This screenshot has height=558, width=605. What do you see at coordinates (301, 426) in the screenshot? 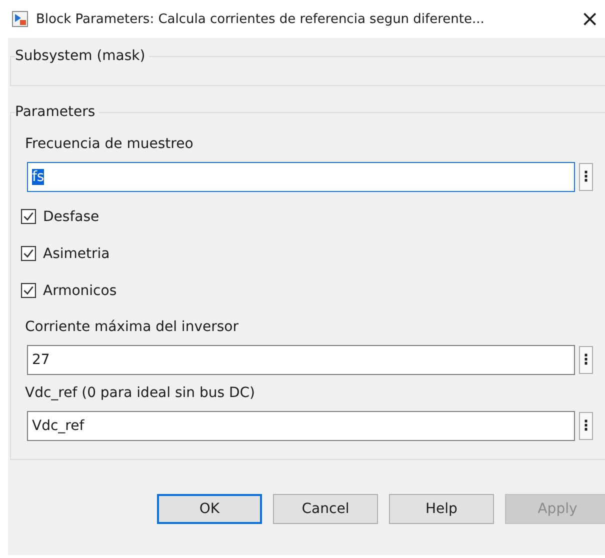
I see `input-field: Vdc_ref` at bounding box center [301, 426].